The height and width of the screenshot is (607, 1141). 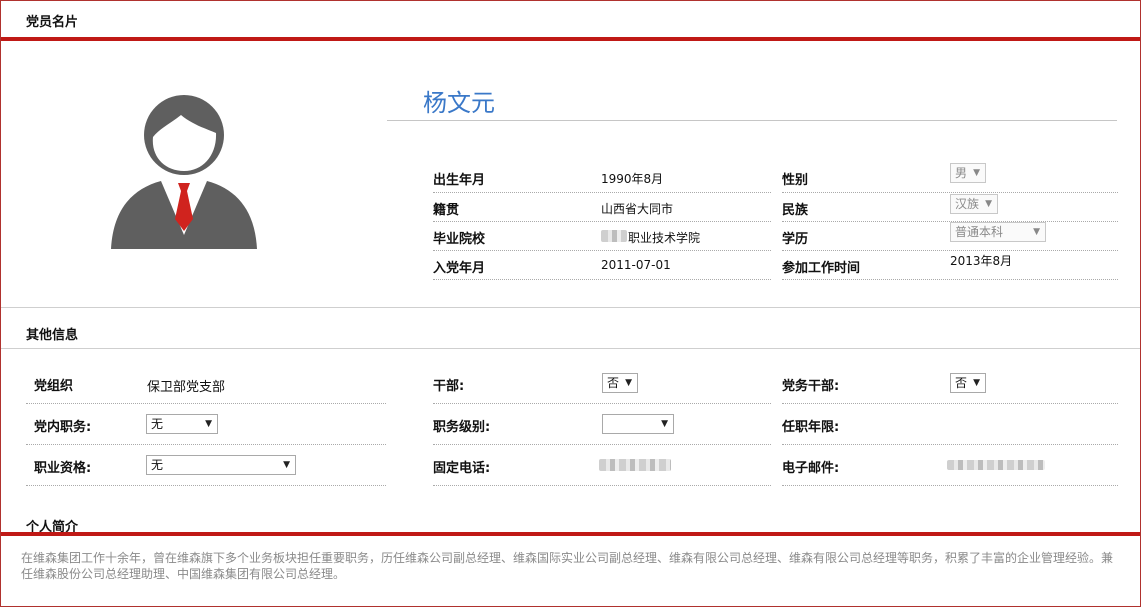 I want to click on edu-select: 普通本科 ▼, so click(x=998, y=232).